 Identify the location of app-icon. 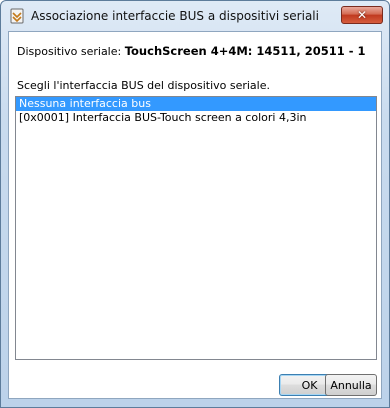
(17, 16).